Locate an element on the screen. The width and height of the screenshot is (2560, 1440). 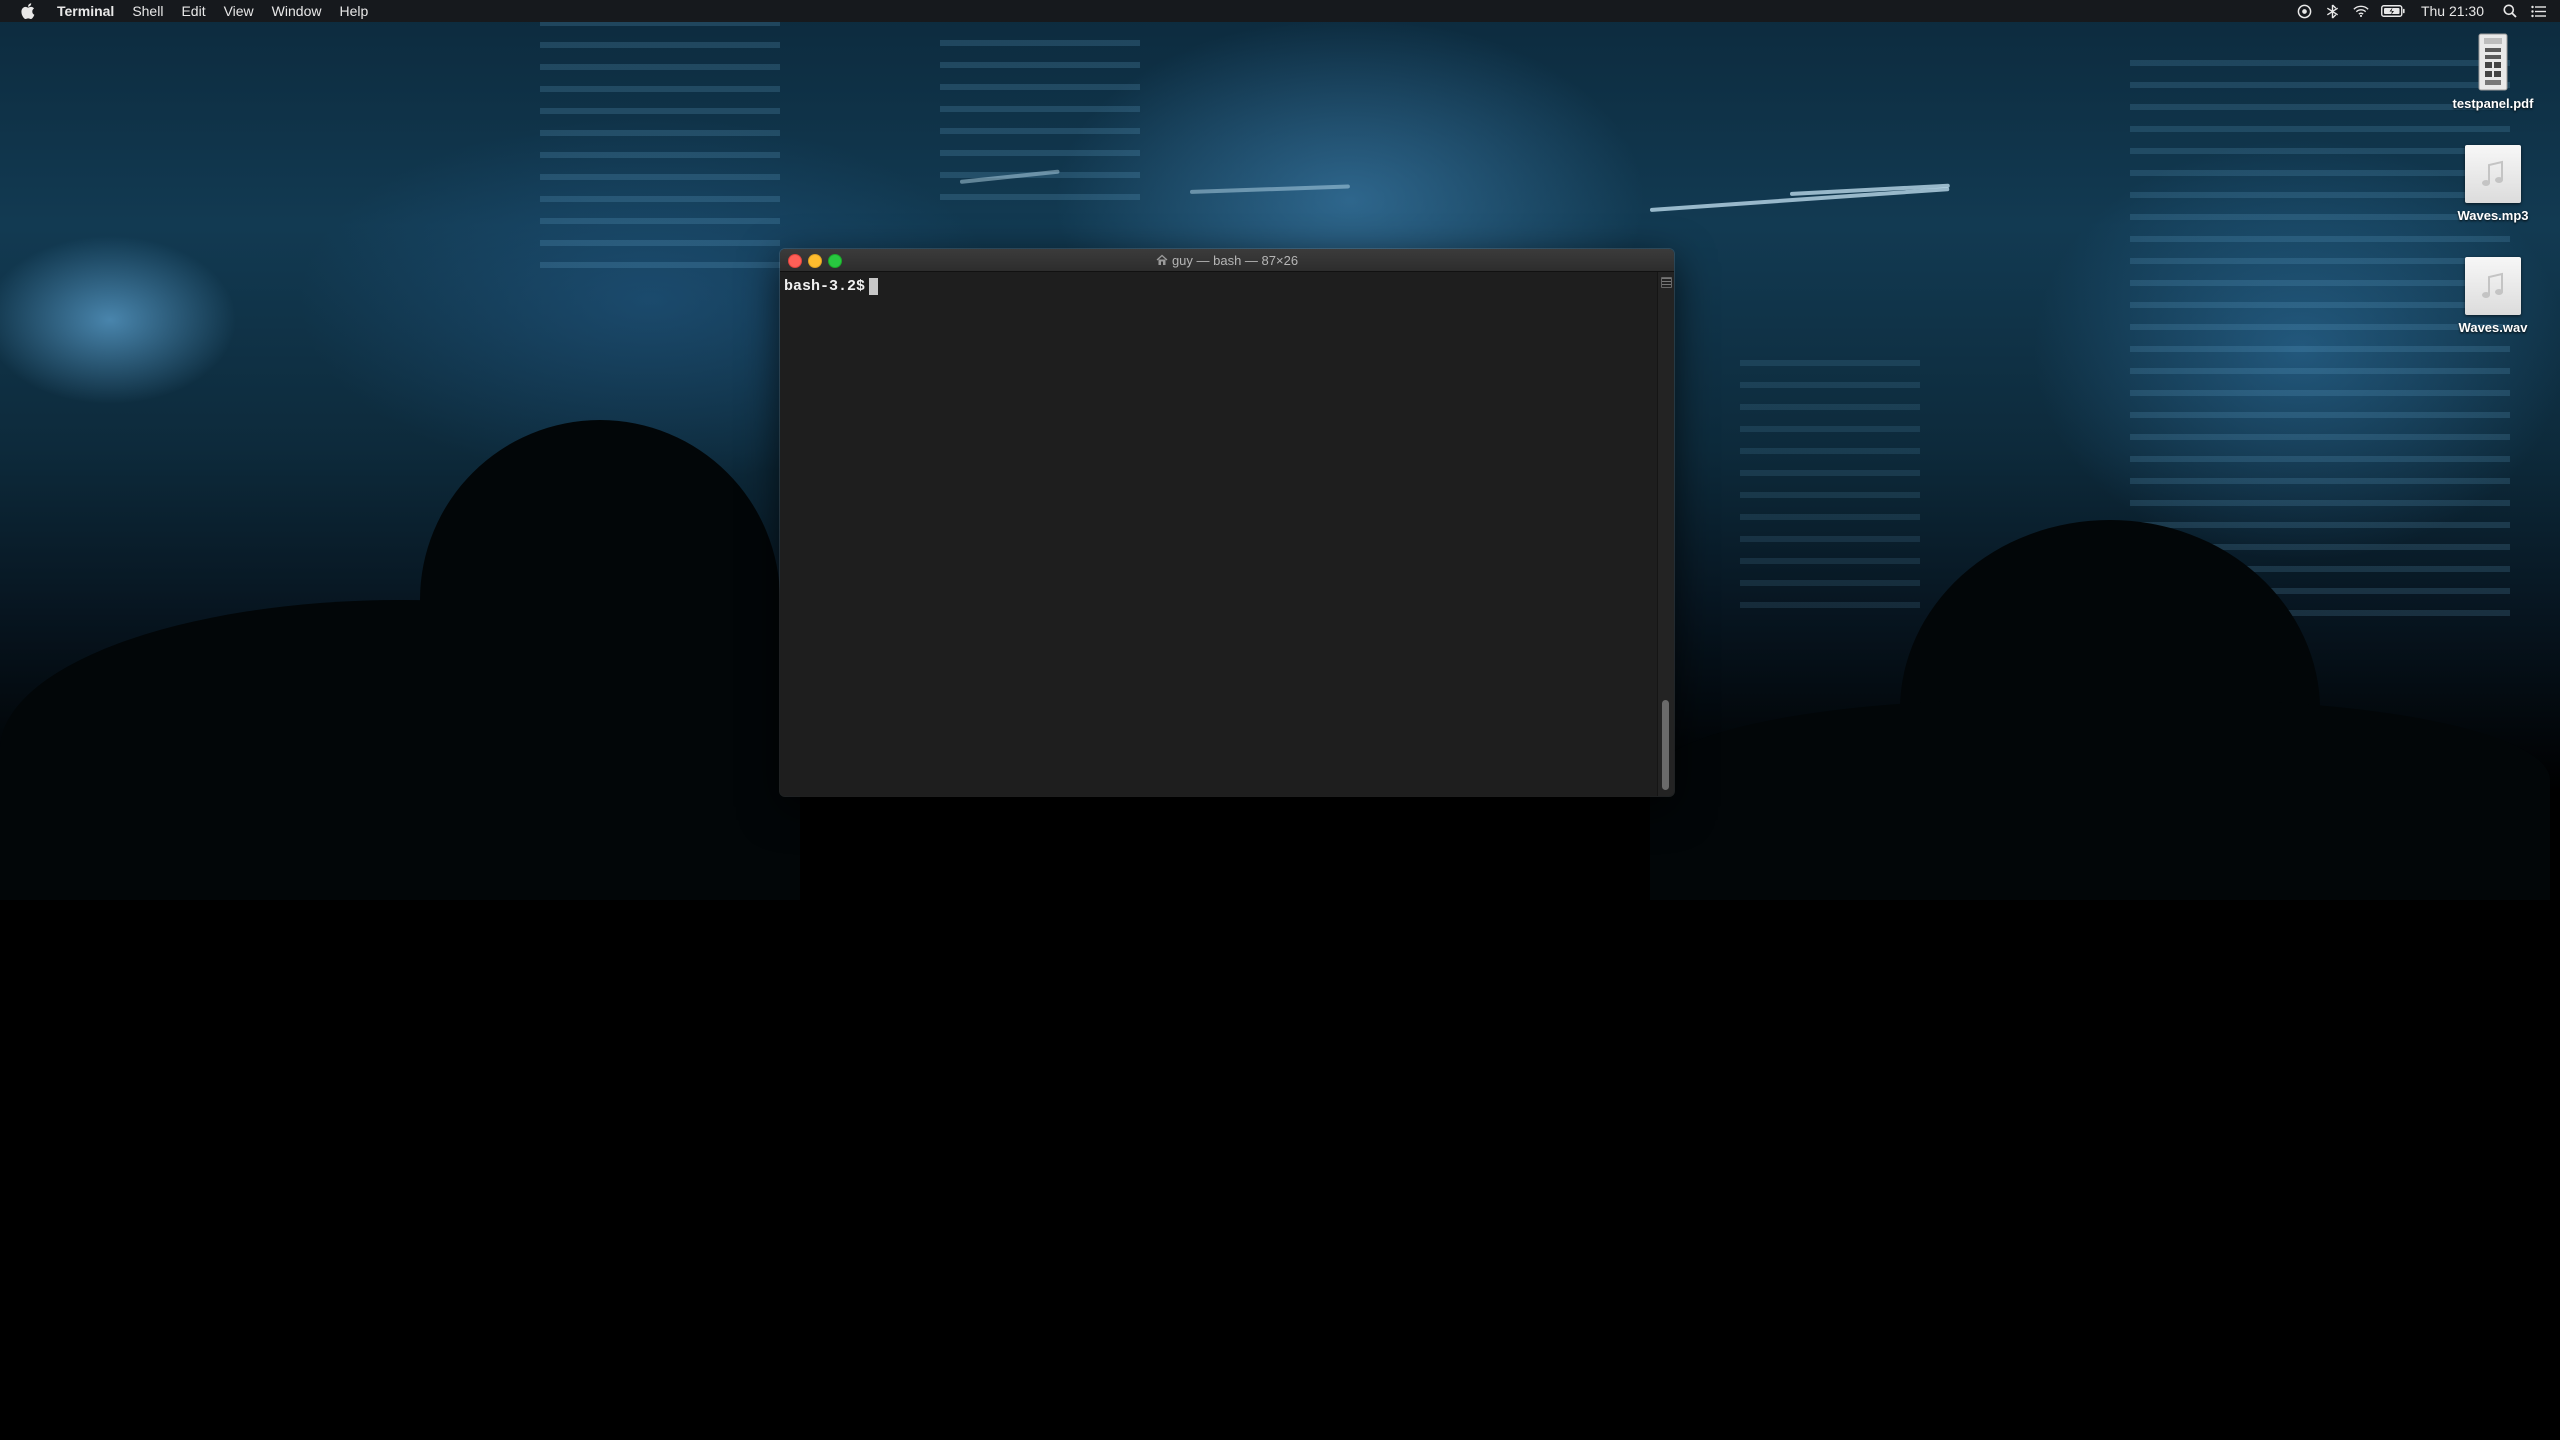
window-title-text: guy — bash — 87×26 is located at coordinates (1235, 260).